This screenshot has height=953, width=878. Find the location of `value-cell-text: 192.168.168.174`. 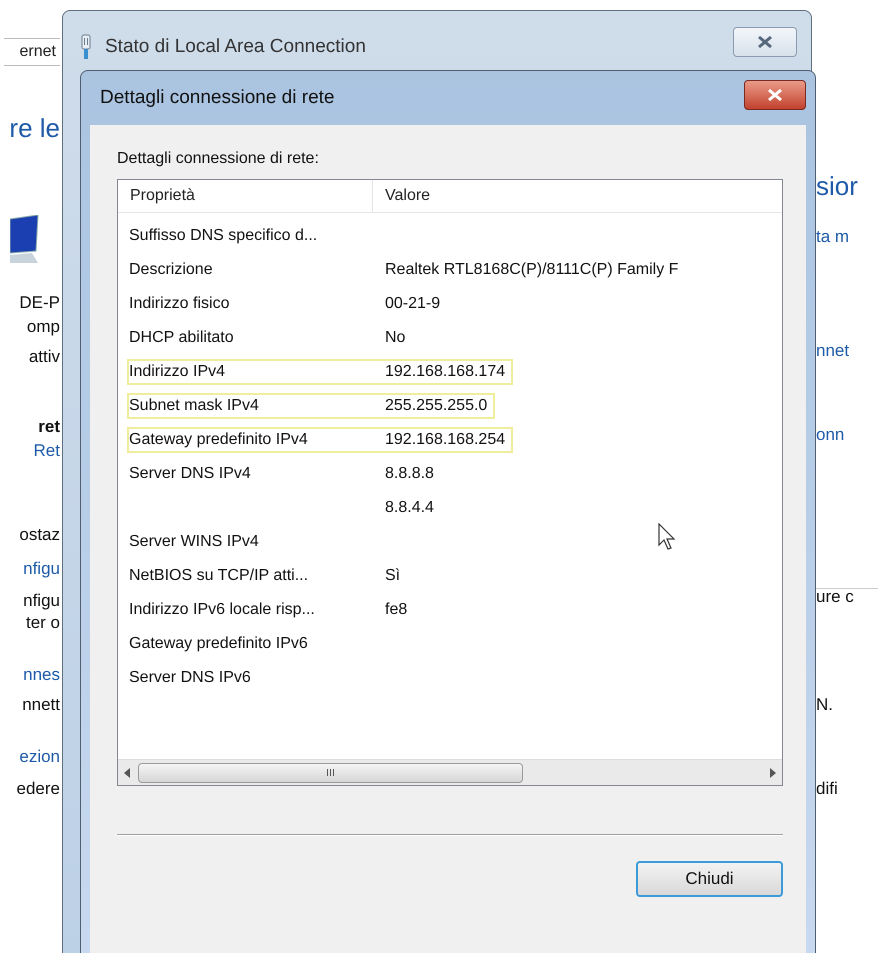

value-cell-text: 192.168.168.174 is located at coordinates (445, 372).